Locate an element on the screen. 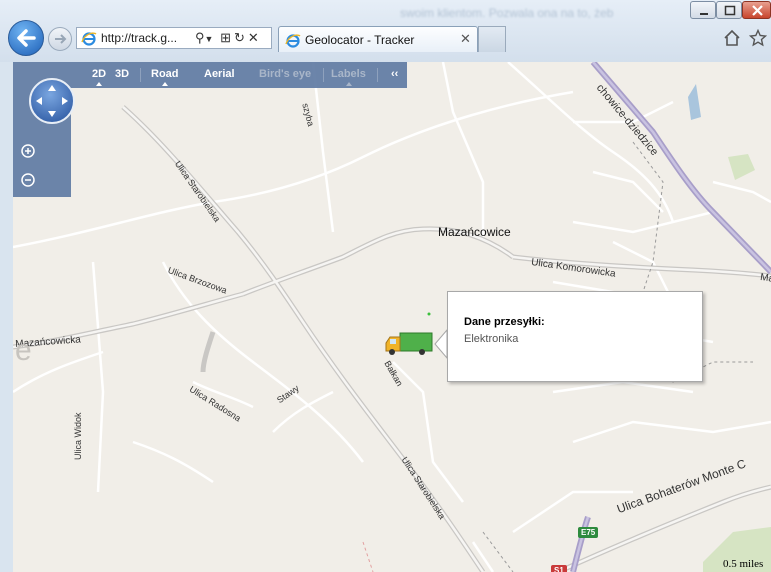 This screenshot has width=771, height=572. big-letter-label: e is located at coordinates (23, 350).